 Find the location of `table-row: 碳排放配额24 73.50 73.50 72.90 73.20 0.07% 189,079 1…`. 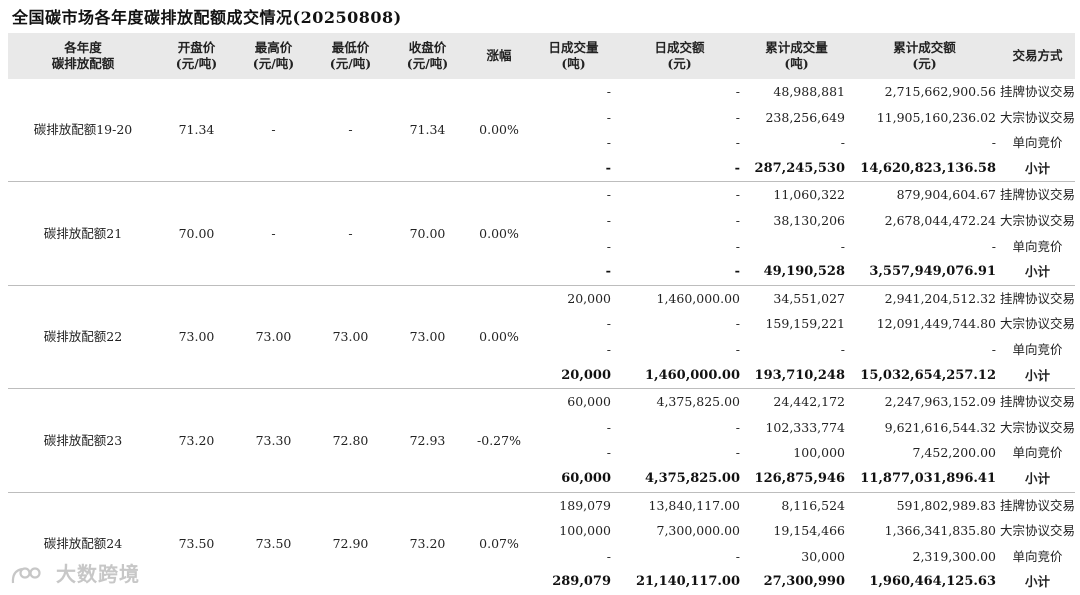

table-row: 碳排放配额24 73.50 73.50 72.90 73.20 0.07% 189,079 1… is located at coordinates (541, 521).